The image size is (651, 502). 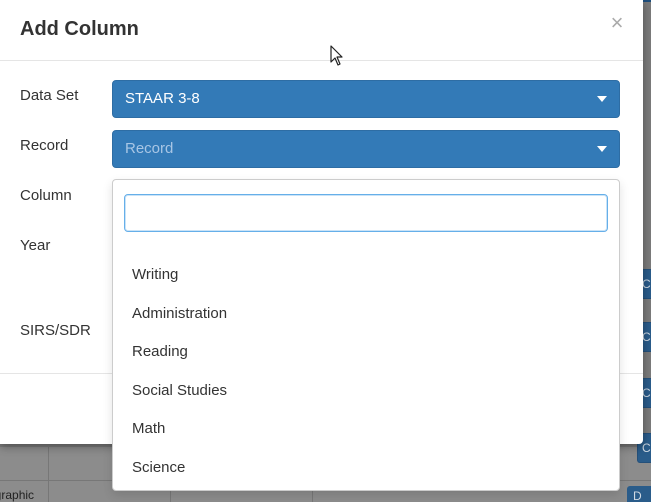 I want to click on record-label: Record, so click(x=44, y=145).